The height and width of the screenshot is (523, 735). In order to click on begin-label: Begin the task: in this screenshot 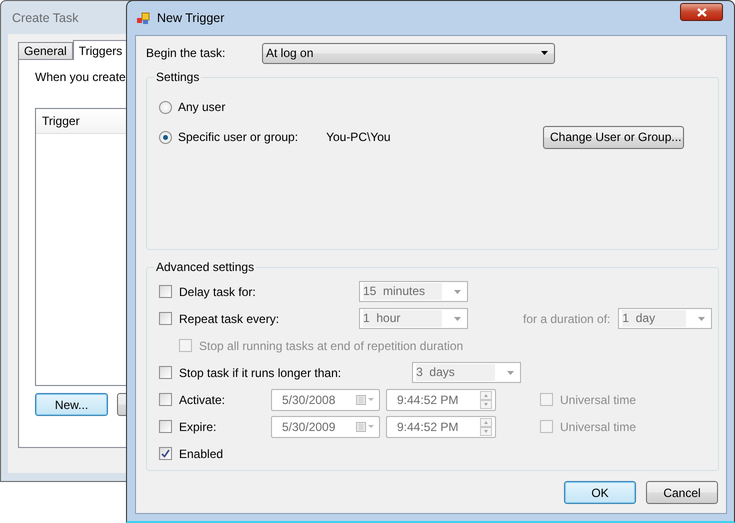, I will do `click(186, 53)`.